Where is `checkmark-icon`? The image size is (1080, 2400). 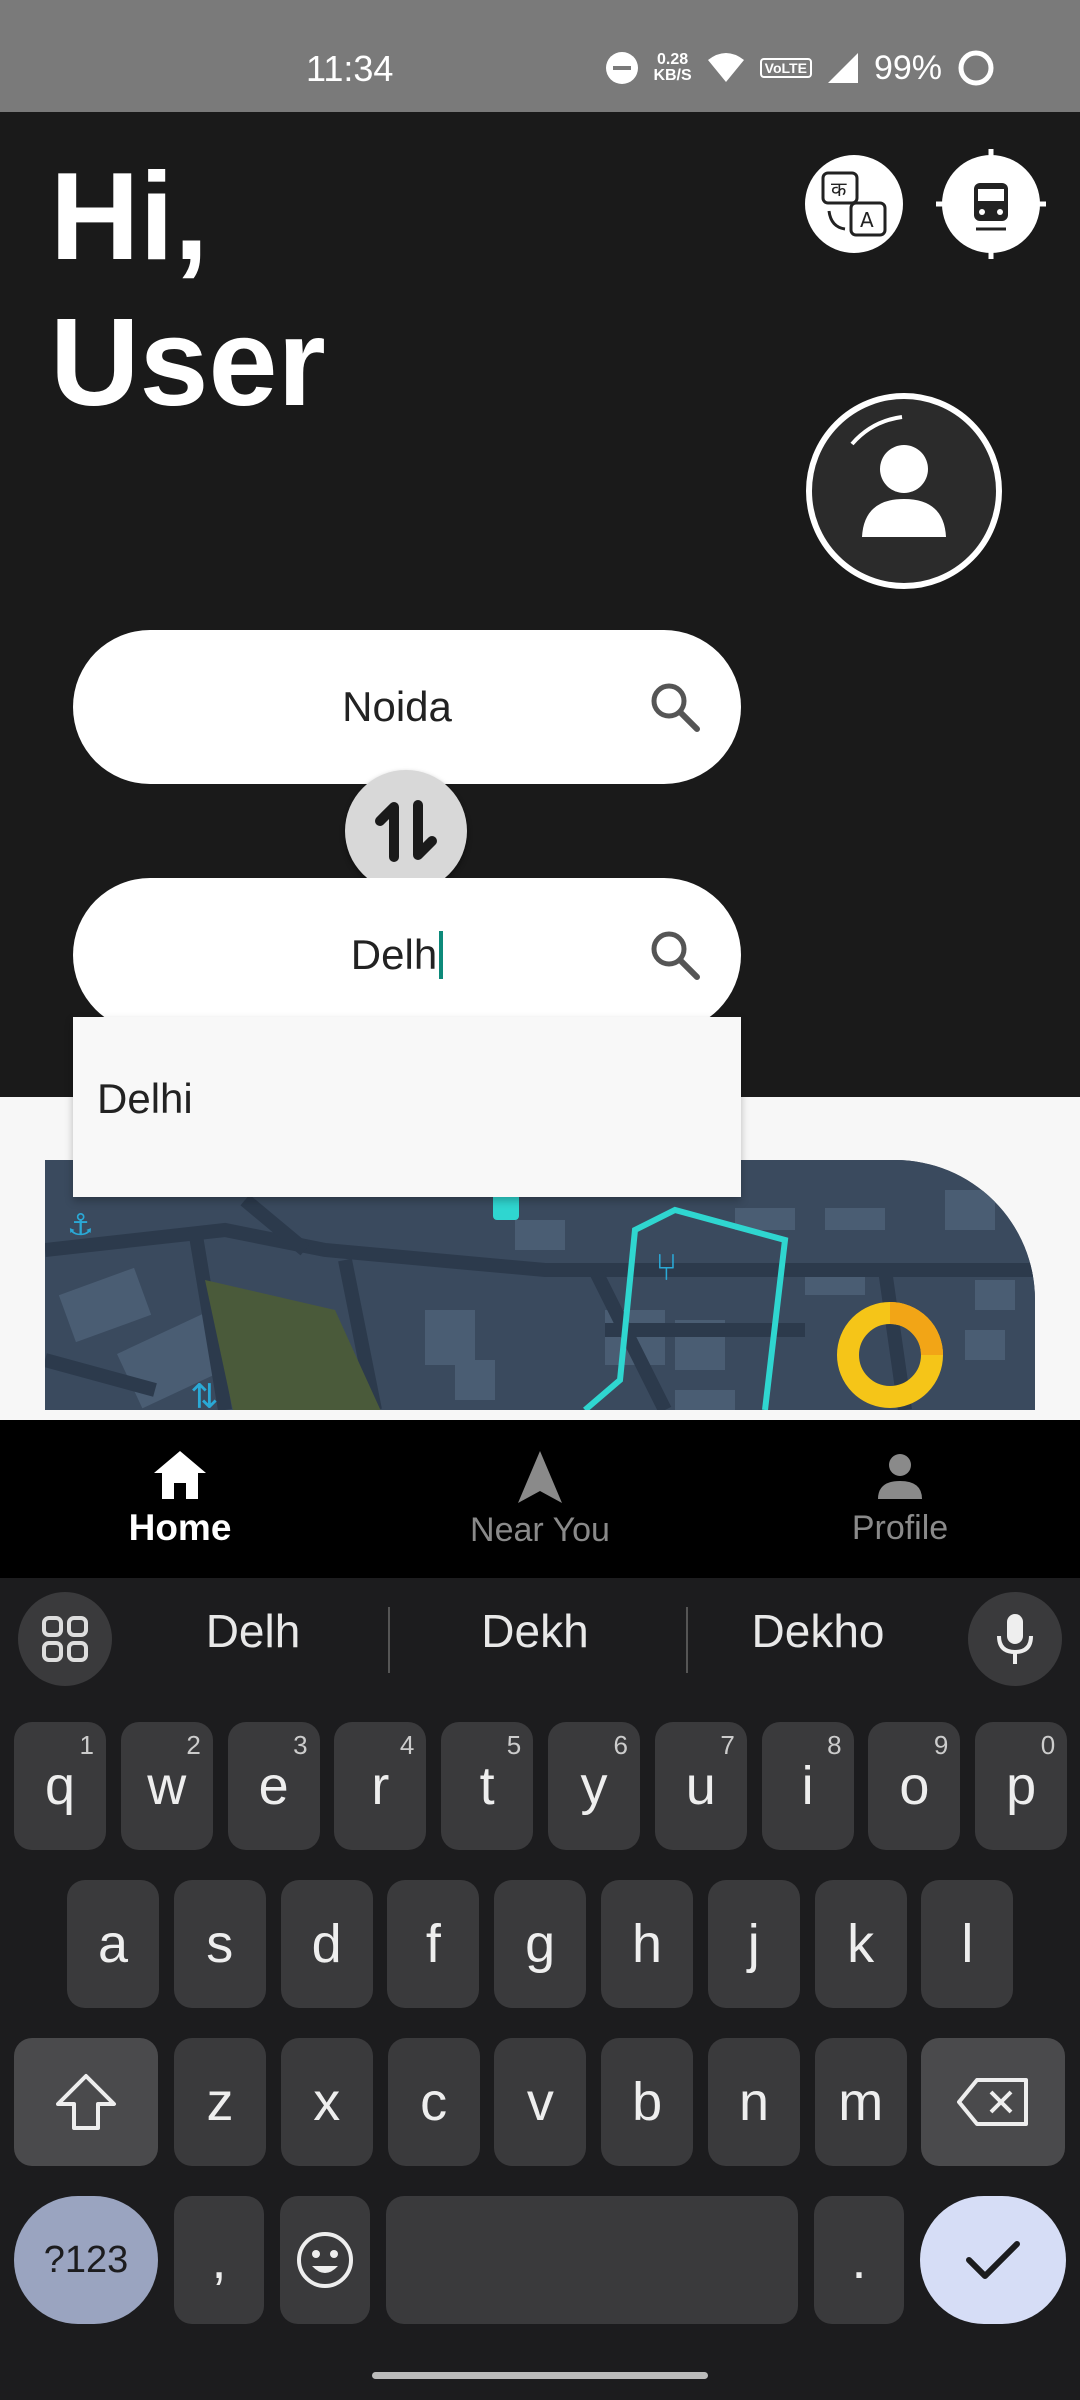 checkmark-icon is located at coordinates (993, 2260).